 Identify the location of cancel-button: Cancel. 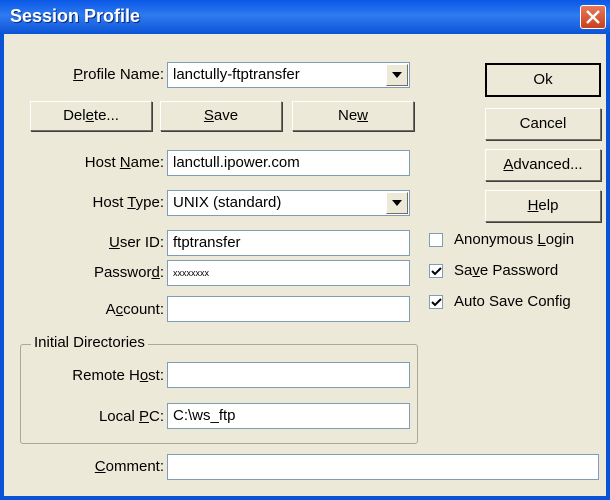
(543, 124).